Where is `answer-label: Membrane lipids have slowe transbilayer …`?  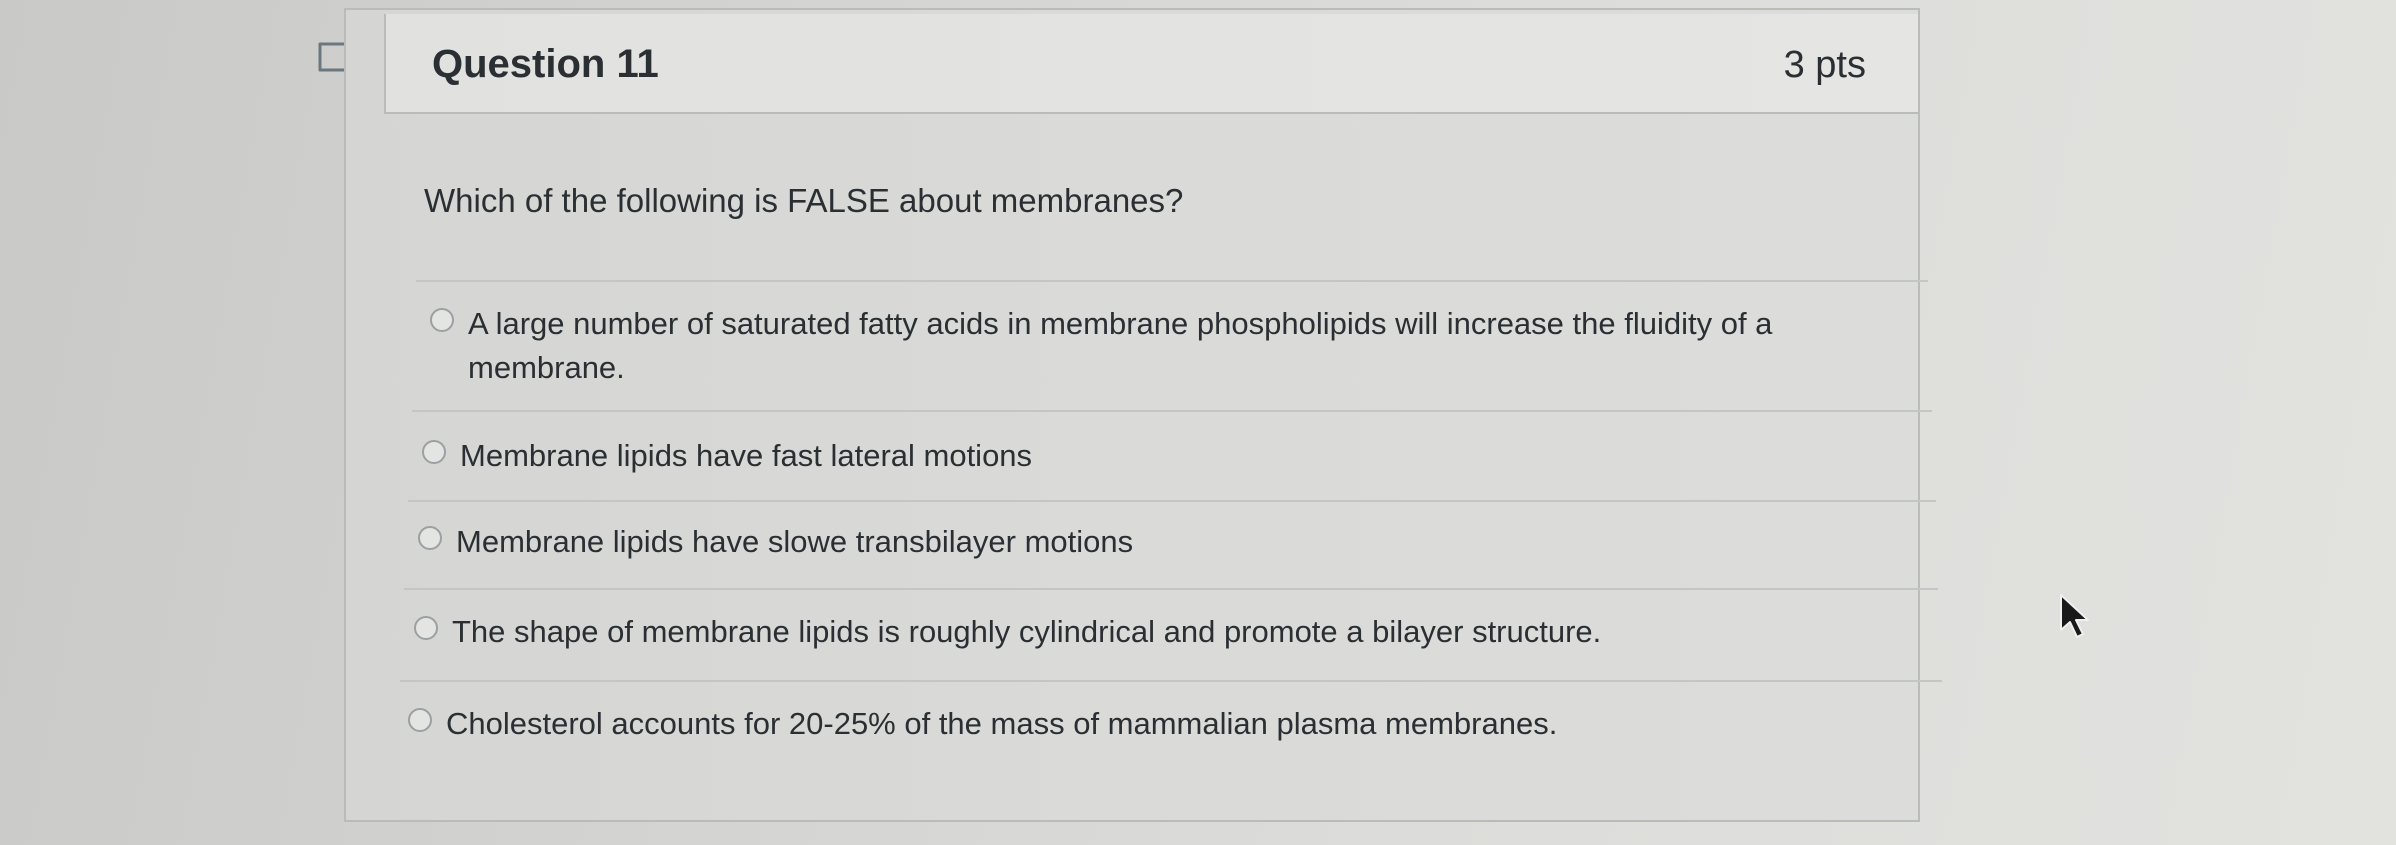 answer-label: Membrane lipids have slowe transbilayer … is located at coordinates (795, 541).